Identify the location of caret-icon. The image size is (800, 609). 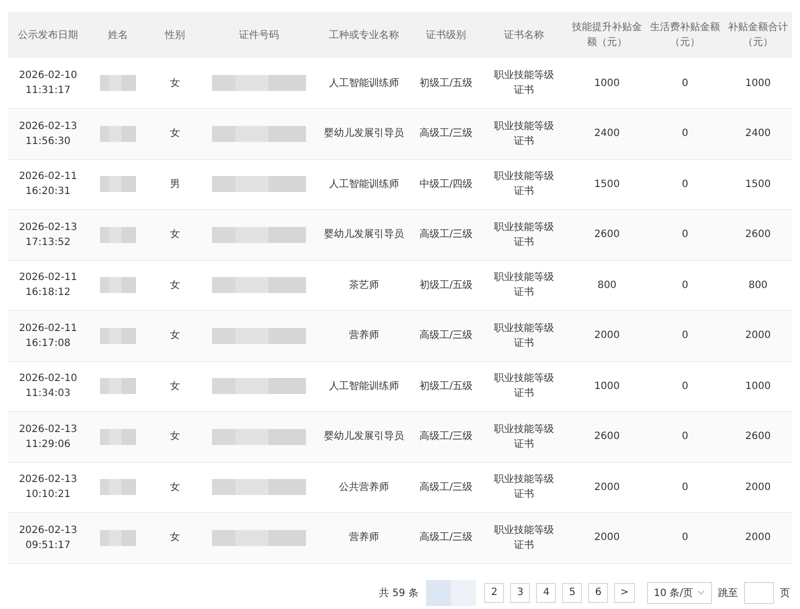
(701, 592).